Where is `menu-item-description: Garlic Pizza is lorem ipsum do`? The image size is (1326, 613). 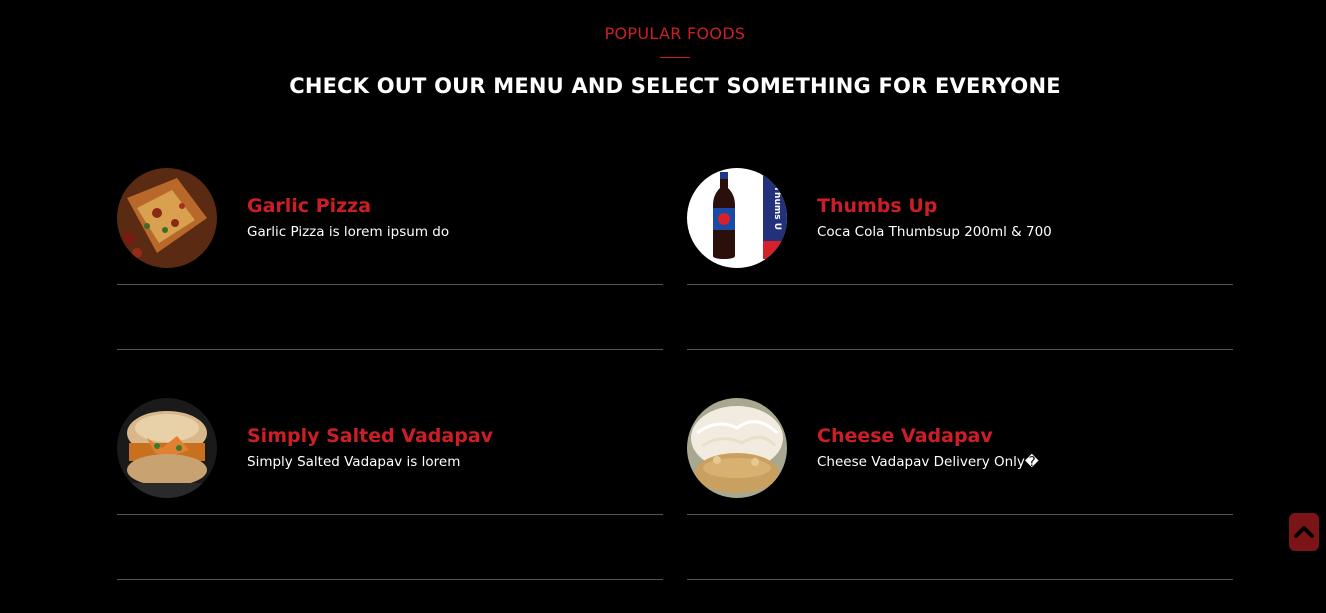
menu-item-description: Garlic Pizza is lorem ipsum do is located at coordinates (348, 232).